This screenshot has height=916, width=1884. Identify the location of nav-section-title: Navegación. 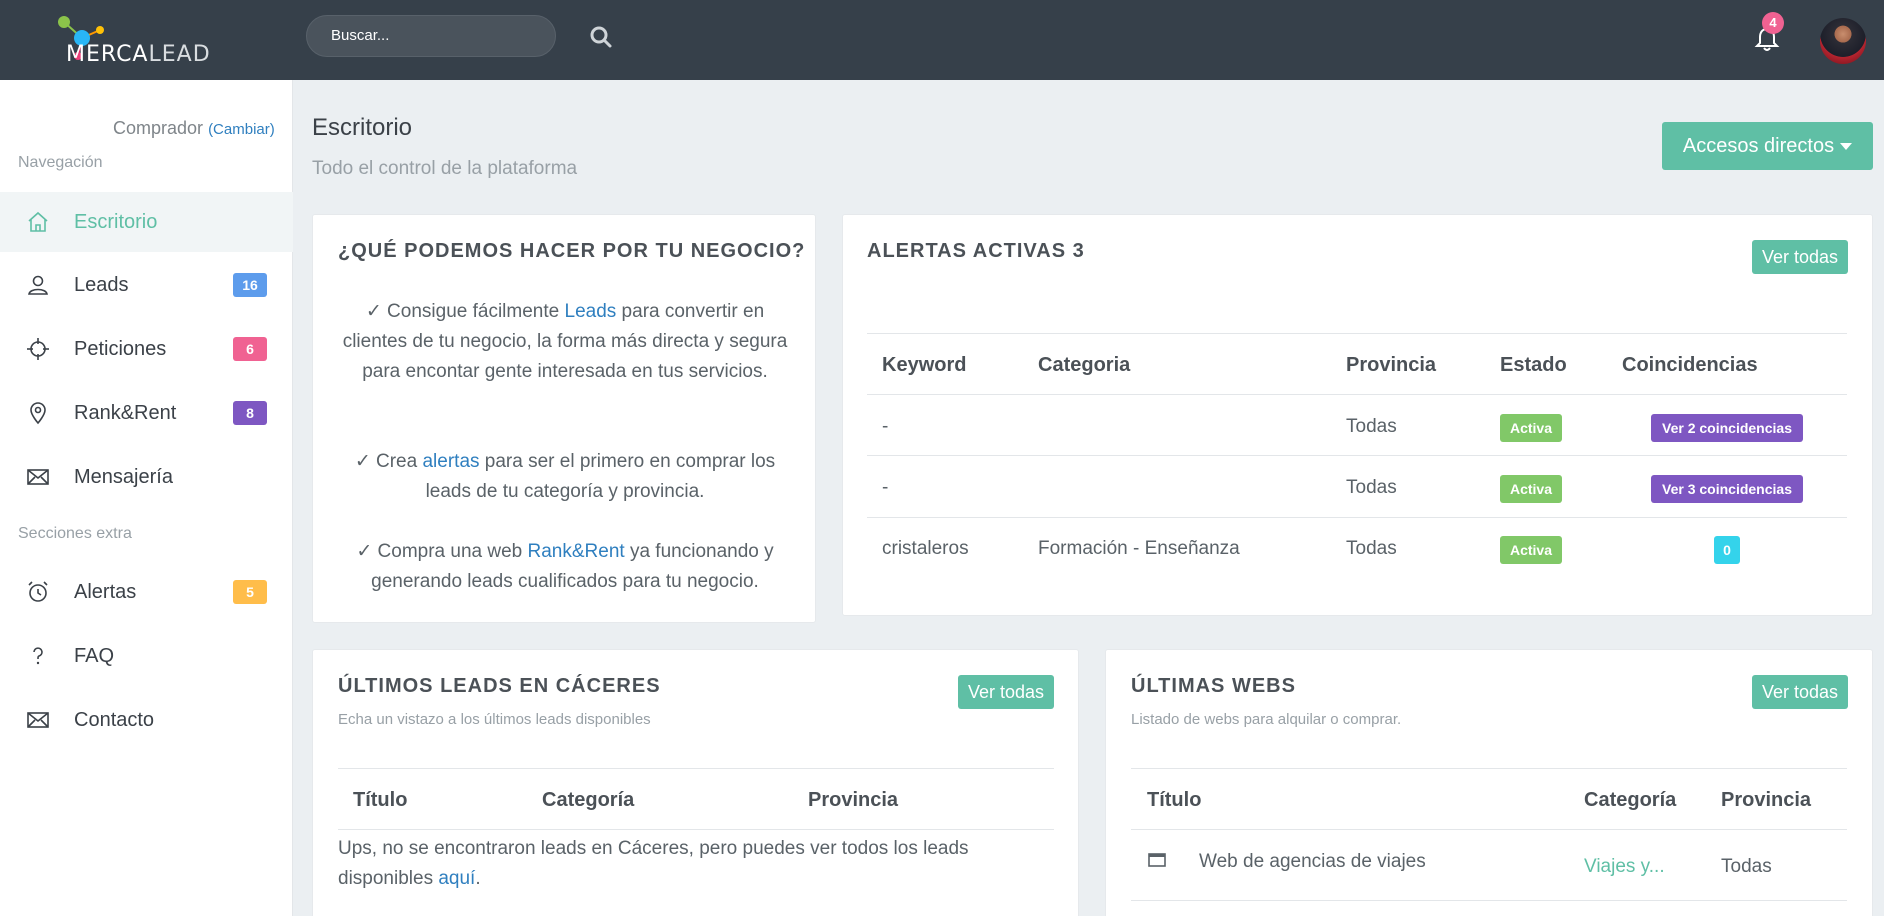
(60, 162).